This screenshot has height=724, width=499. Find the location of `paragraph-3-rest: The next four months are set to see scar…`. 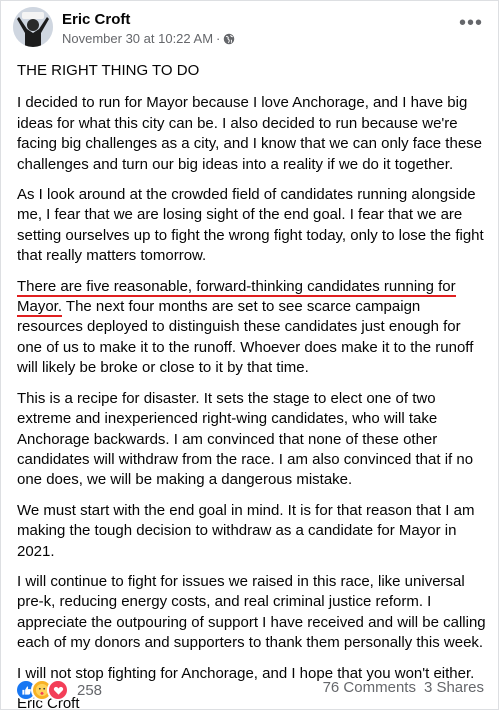

paragraph-3-rest: The next four months are set to see scar… is located at coordinates (245, 337).